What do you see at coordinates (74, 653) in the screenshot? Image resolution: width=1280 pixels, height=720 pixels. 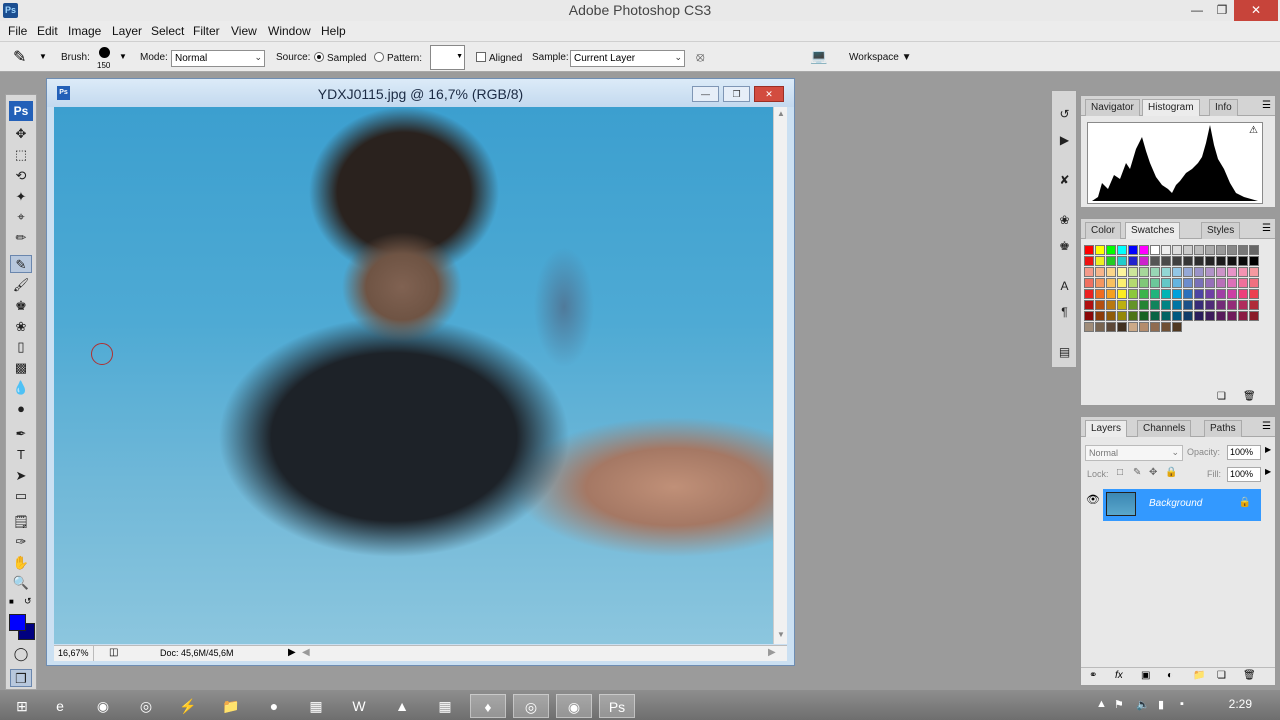 I see `zoom-field: 16,67%` at bounding box center [74, 653].